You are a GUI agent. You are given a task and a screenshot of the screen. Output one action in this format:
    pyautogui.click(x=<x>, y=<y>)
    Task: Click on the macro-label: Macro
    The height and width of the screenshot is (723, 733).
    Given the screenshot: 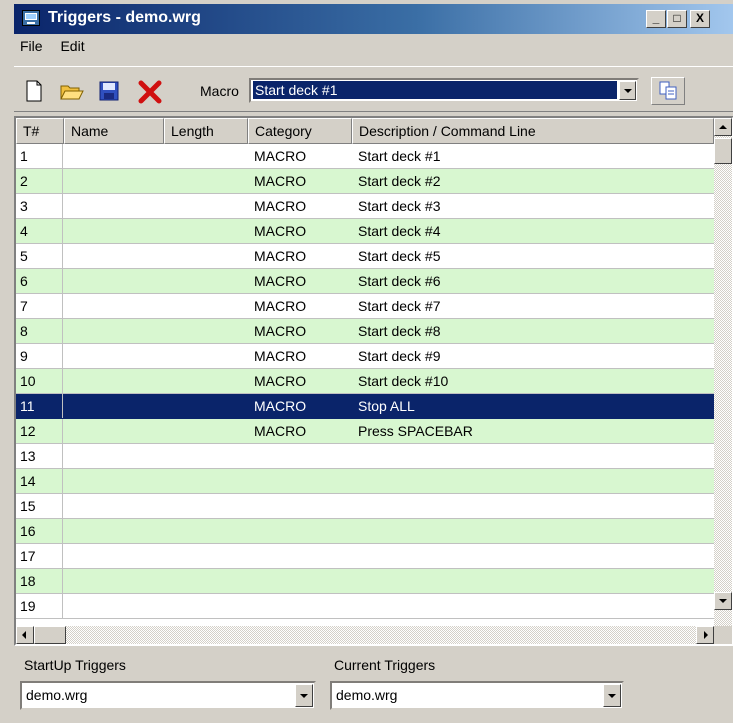 What is the action you would take?
    pyautogui.click(x=219, y=91)
    